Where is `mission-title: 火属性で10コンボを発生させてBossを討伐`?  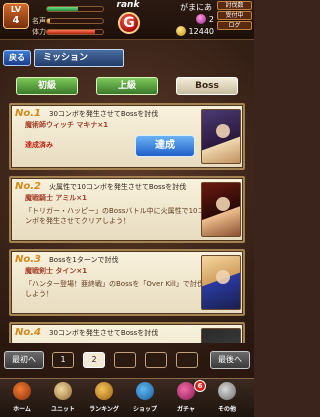 mission-title: 火属性で10コンボを発生させてBossを討伐 is located at coordinates (118, 187).